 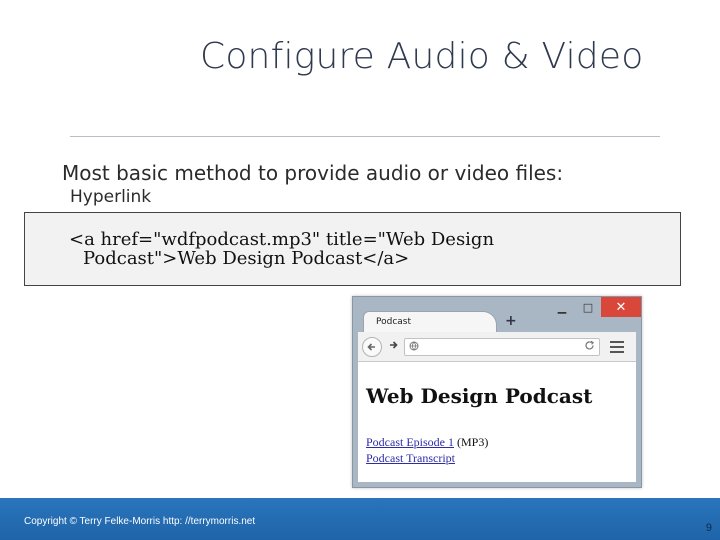 What do you see at coordinates (588, 307) in the screenshot?
I see `maximize-button: □` at bounding box center [588, 307].